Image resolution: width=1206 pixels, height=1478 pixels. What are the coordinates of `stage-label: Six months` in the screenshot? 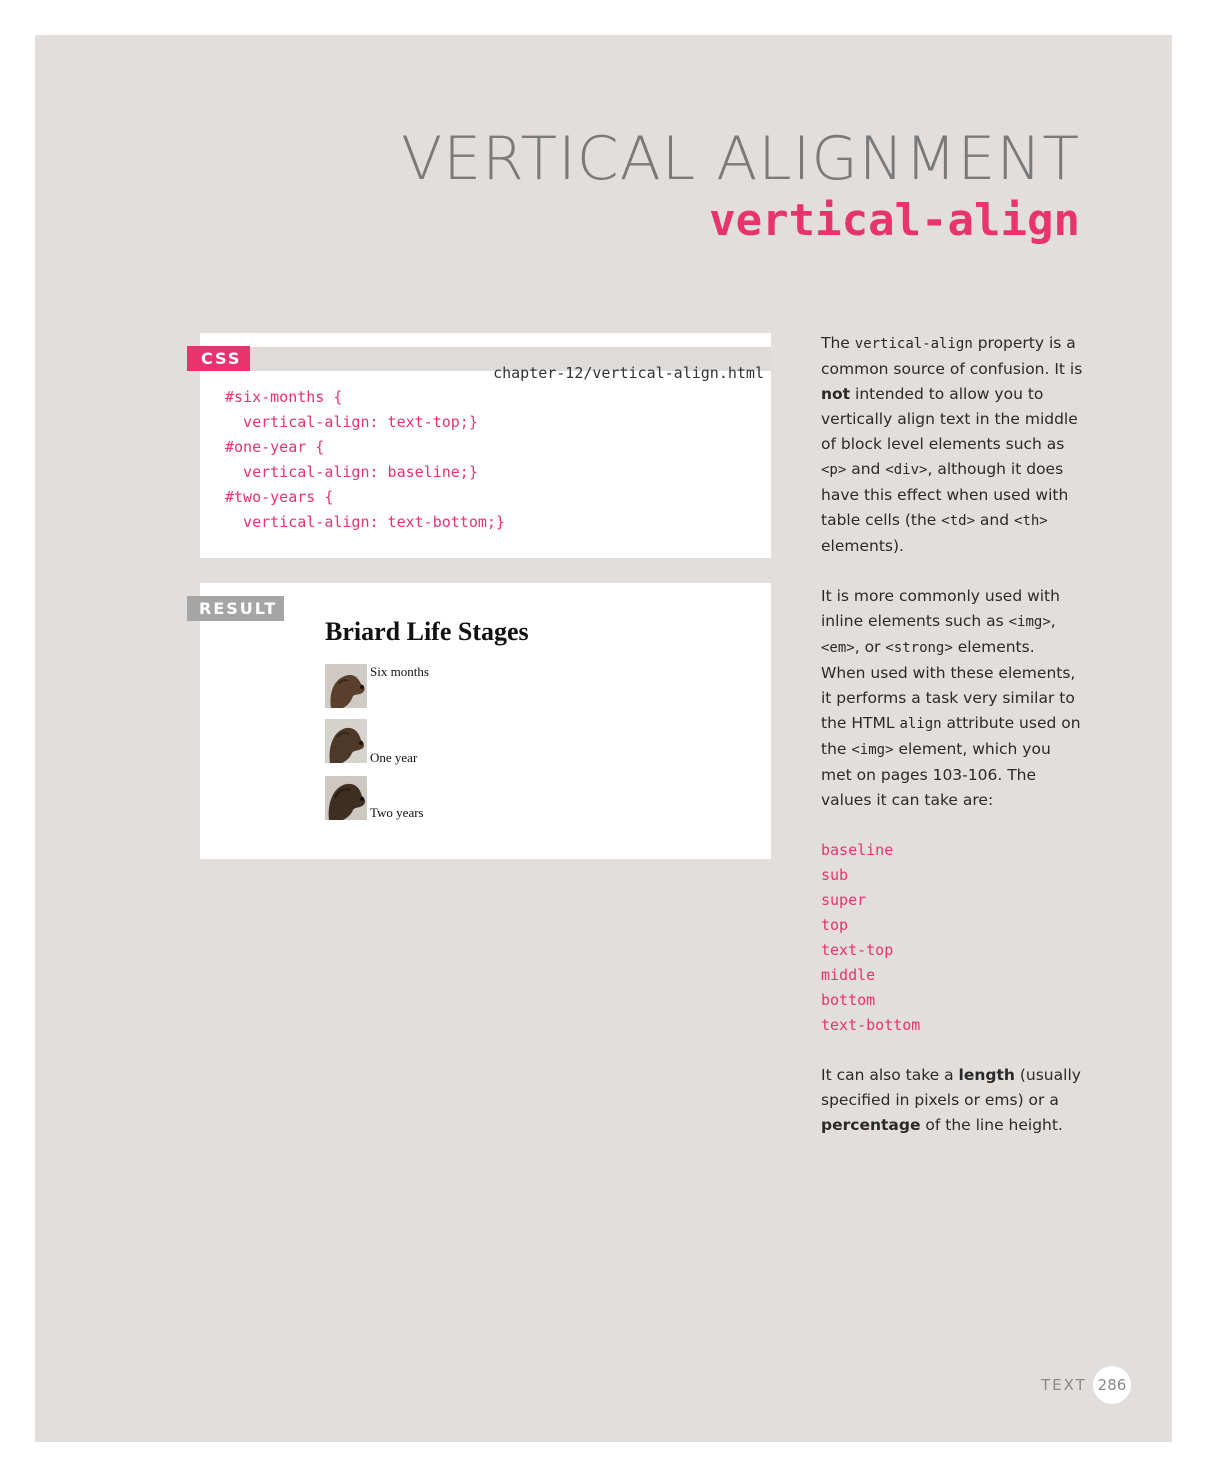 It's located at (399, 671).